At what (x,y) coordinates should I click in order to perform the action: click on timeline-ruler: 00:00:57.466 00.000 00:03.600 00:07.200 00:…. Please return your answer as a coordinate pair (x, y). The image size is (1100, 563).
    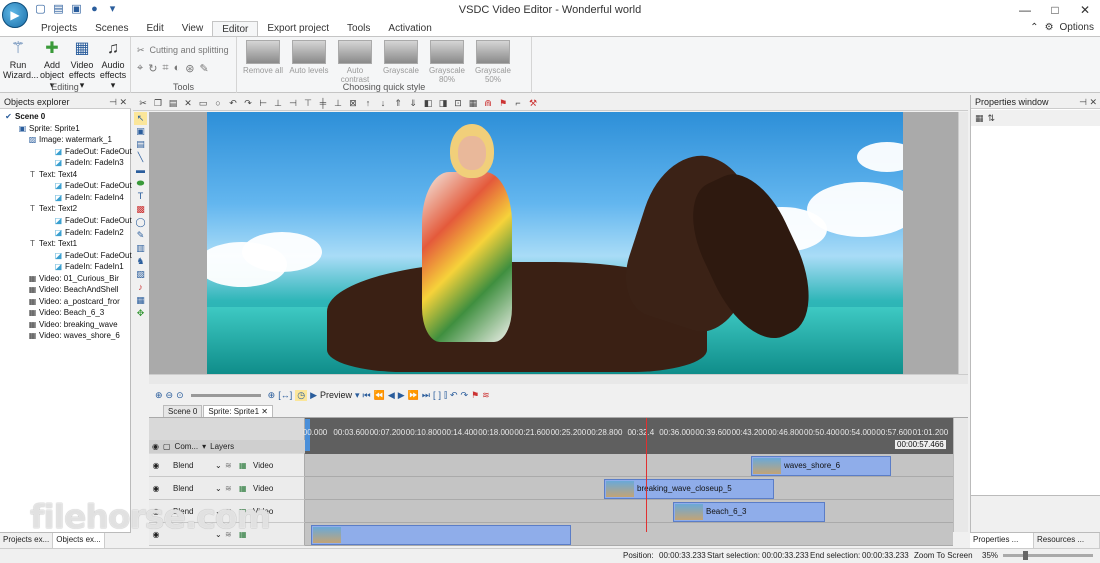
    Looking at the image, I should click on (628, 436).